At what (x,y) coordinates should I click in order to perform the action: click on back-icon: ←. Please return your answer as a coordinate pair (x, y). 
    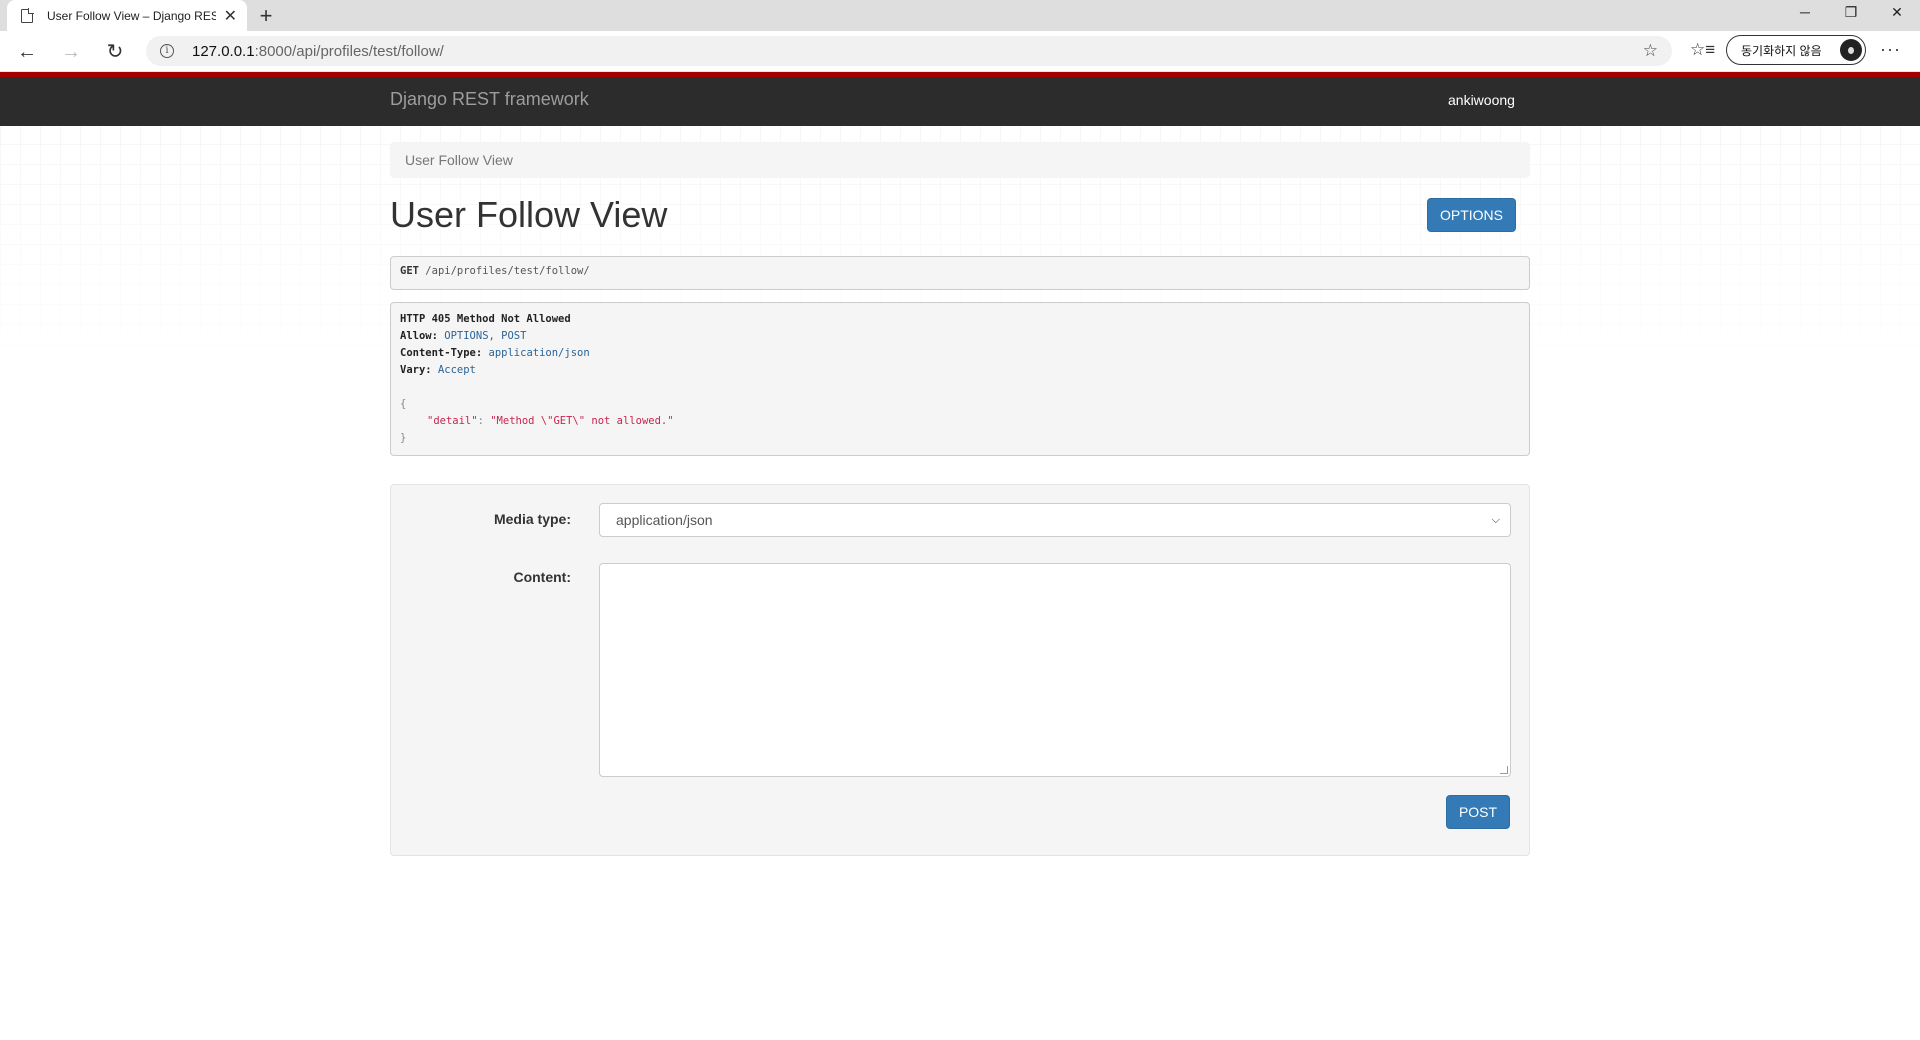
    Looking at the image, I should click on (27, 52).